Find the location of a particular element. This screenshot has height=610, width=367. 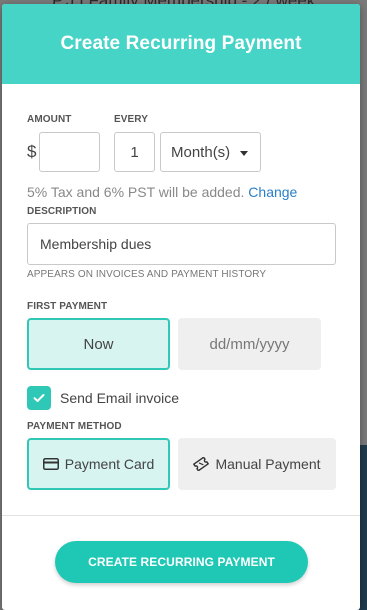

send-email-checkbox is located at coordinates (39, 398).